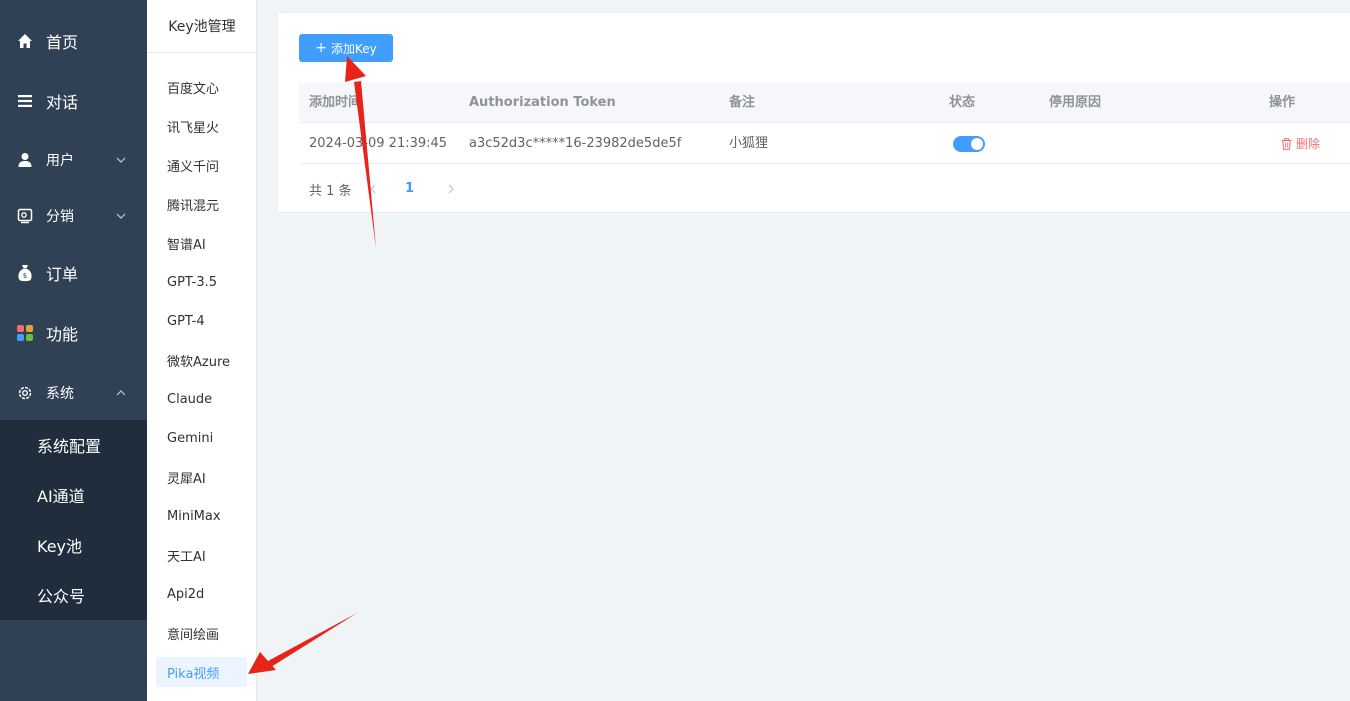 This screenshot has width=1350, height=701. I want to click on nav-label-orders: 订单, so click(62, 274).